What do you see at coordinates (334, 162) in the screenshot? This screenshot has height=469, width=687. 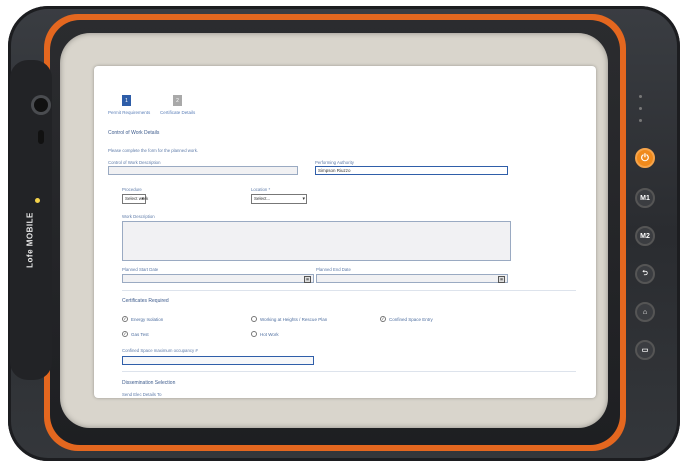 I see `performing-authority-label: Performing Authority` at bounding box center [334, 162].